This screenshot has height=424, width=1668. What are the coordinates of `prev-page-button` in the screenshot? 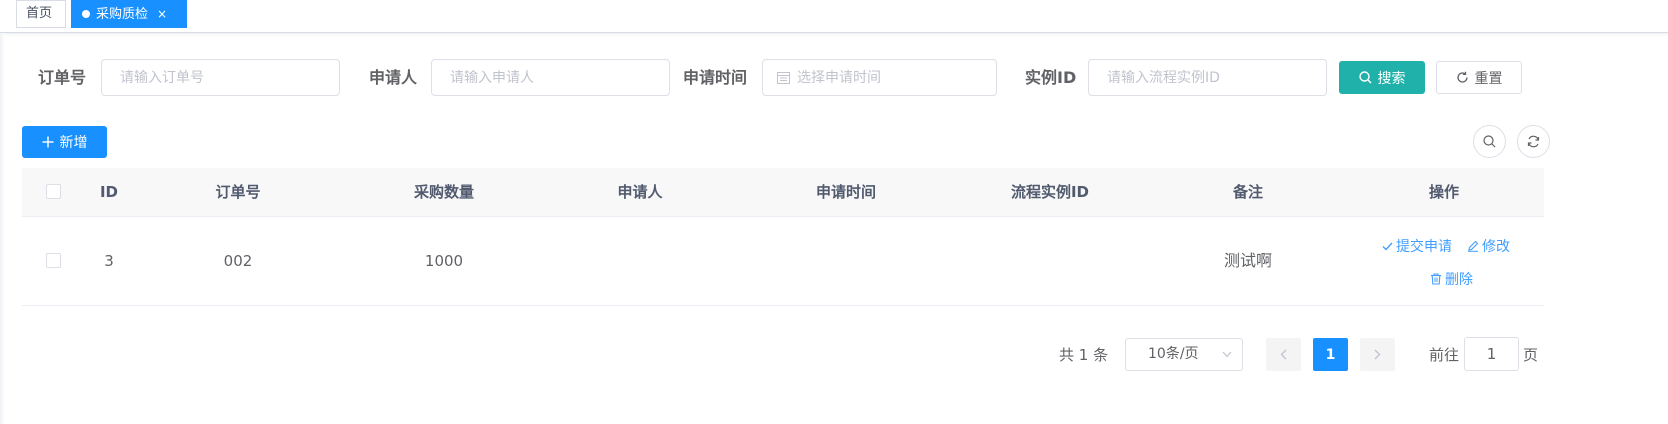 It's located at (1283, 354).